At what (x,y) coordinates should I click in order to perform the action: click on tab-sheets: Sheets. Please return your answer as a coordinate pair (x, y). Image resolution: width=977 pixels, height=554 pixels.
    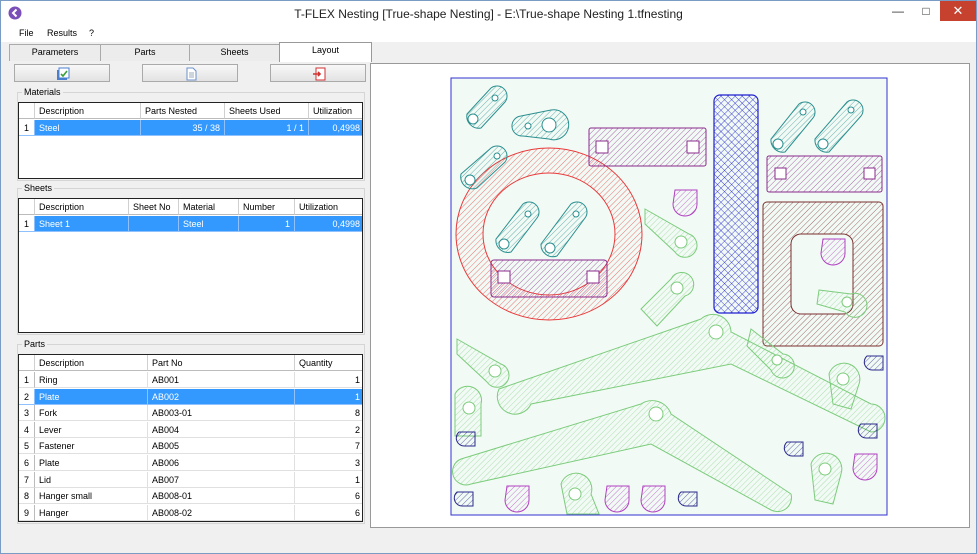
    Looking at the image, I should click on (234, 52).